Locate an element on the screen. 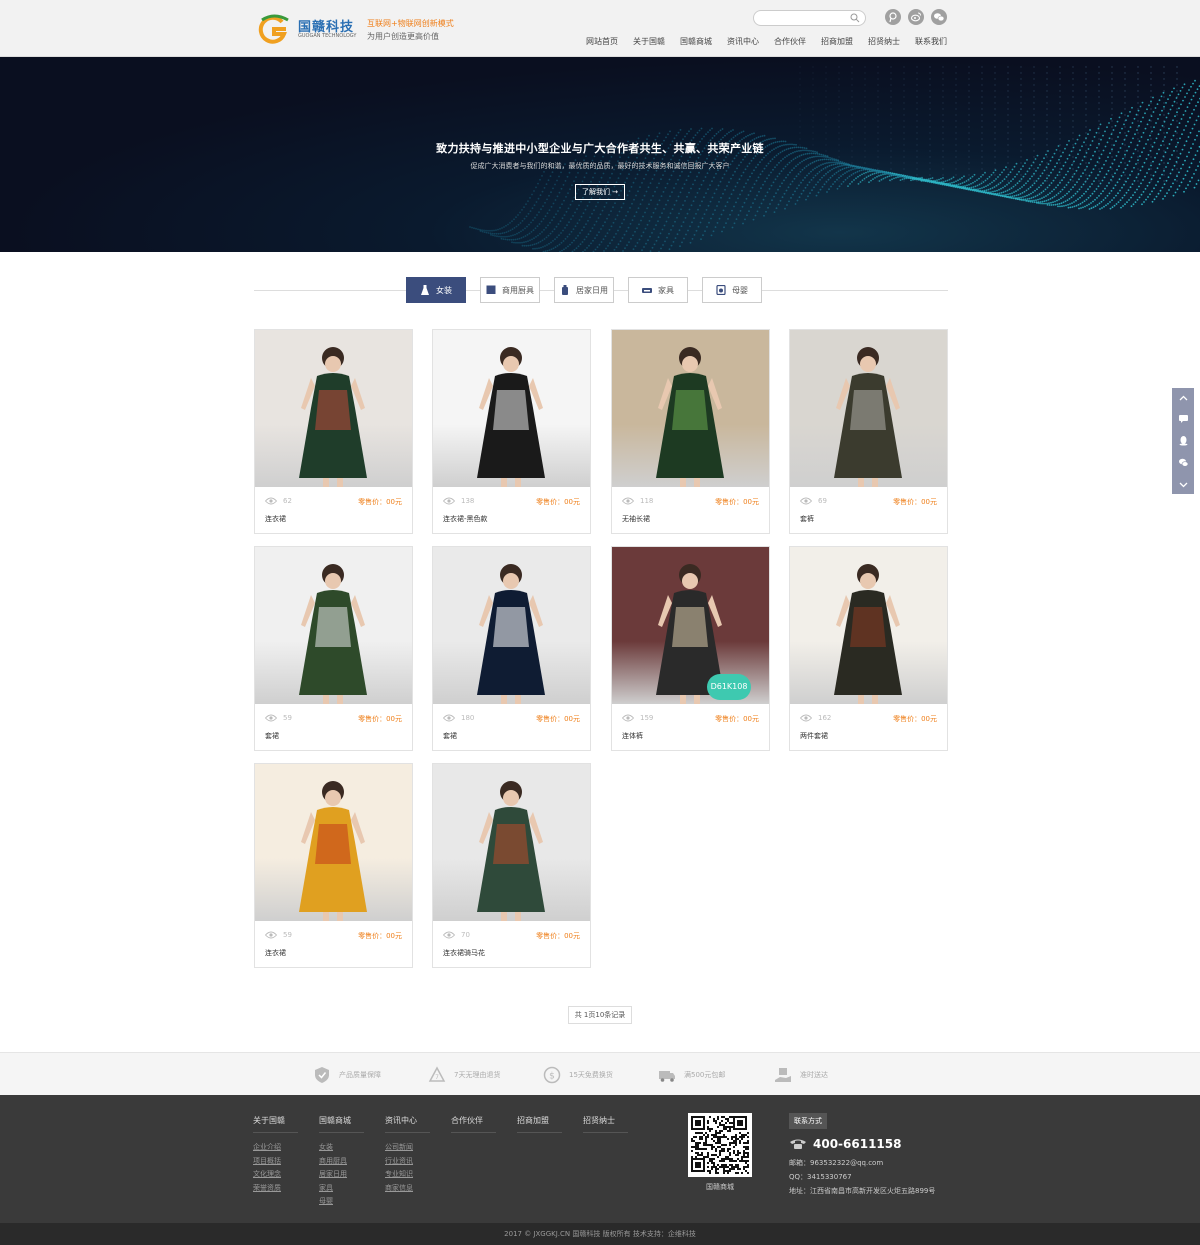  service-label: 15天免费换货 is located at coordinates (591, 1075).